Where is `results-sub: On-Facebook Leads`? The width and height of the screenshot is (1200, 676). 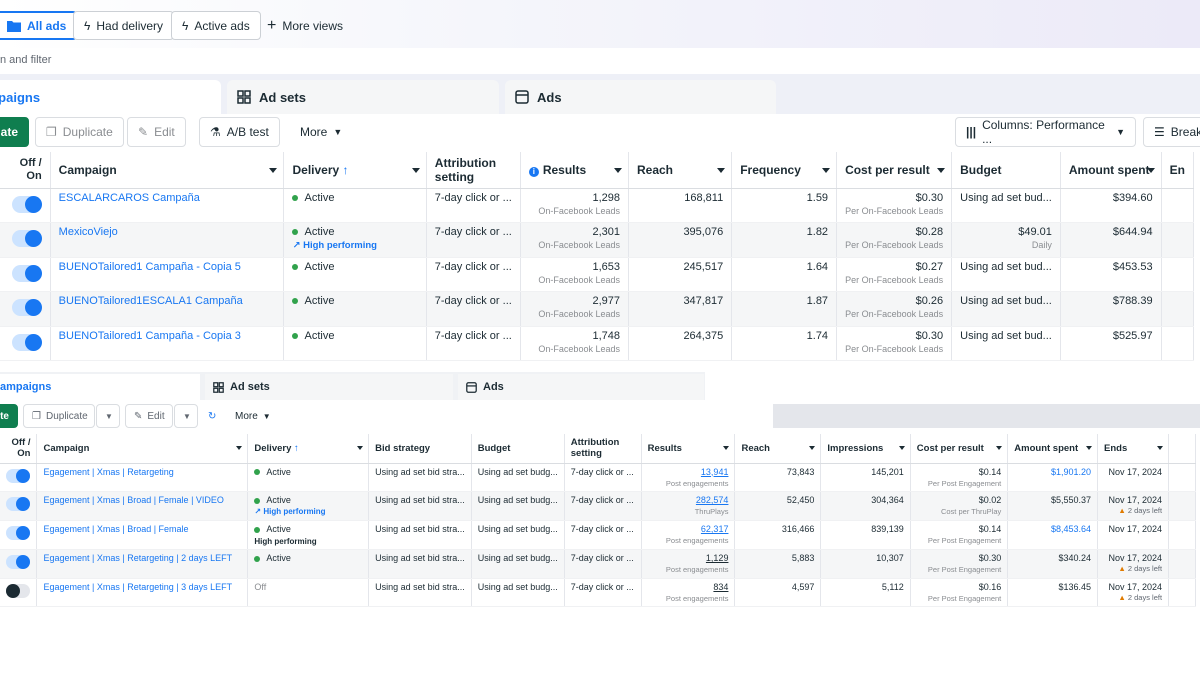 results-sub: On-Facebook Leads is located at coordinates (579, 245).